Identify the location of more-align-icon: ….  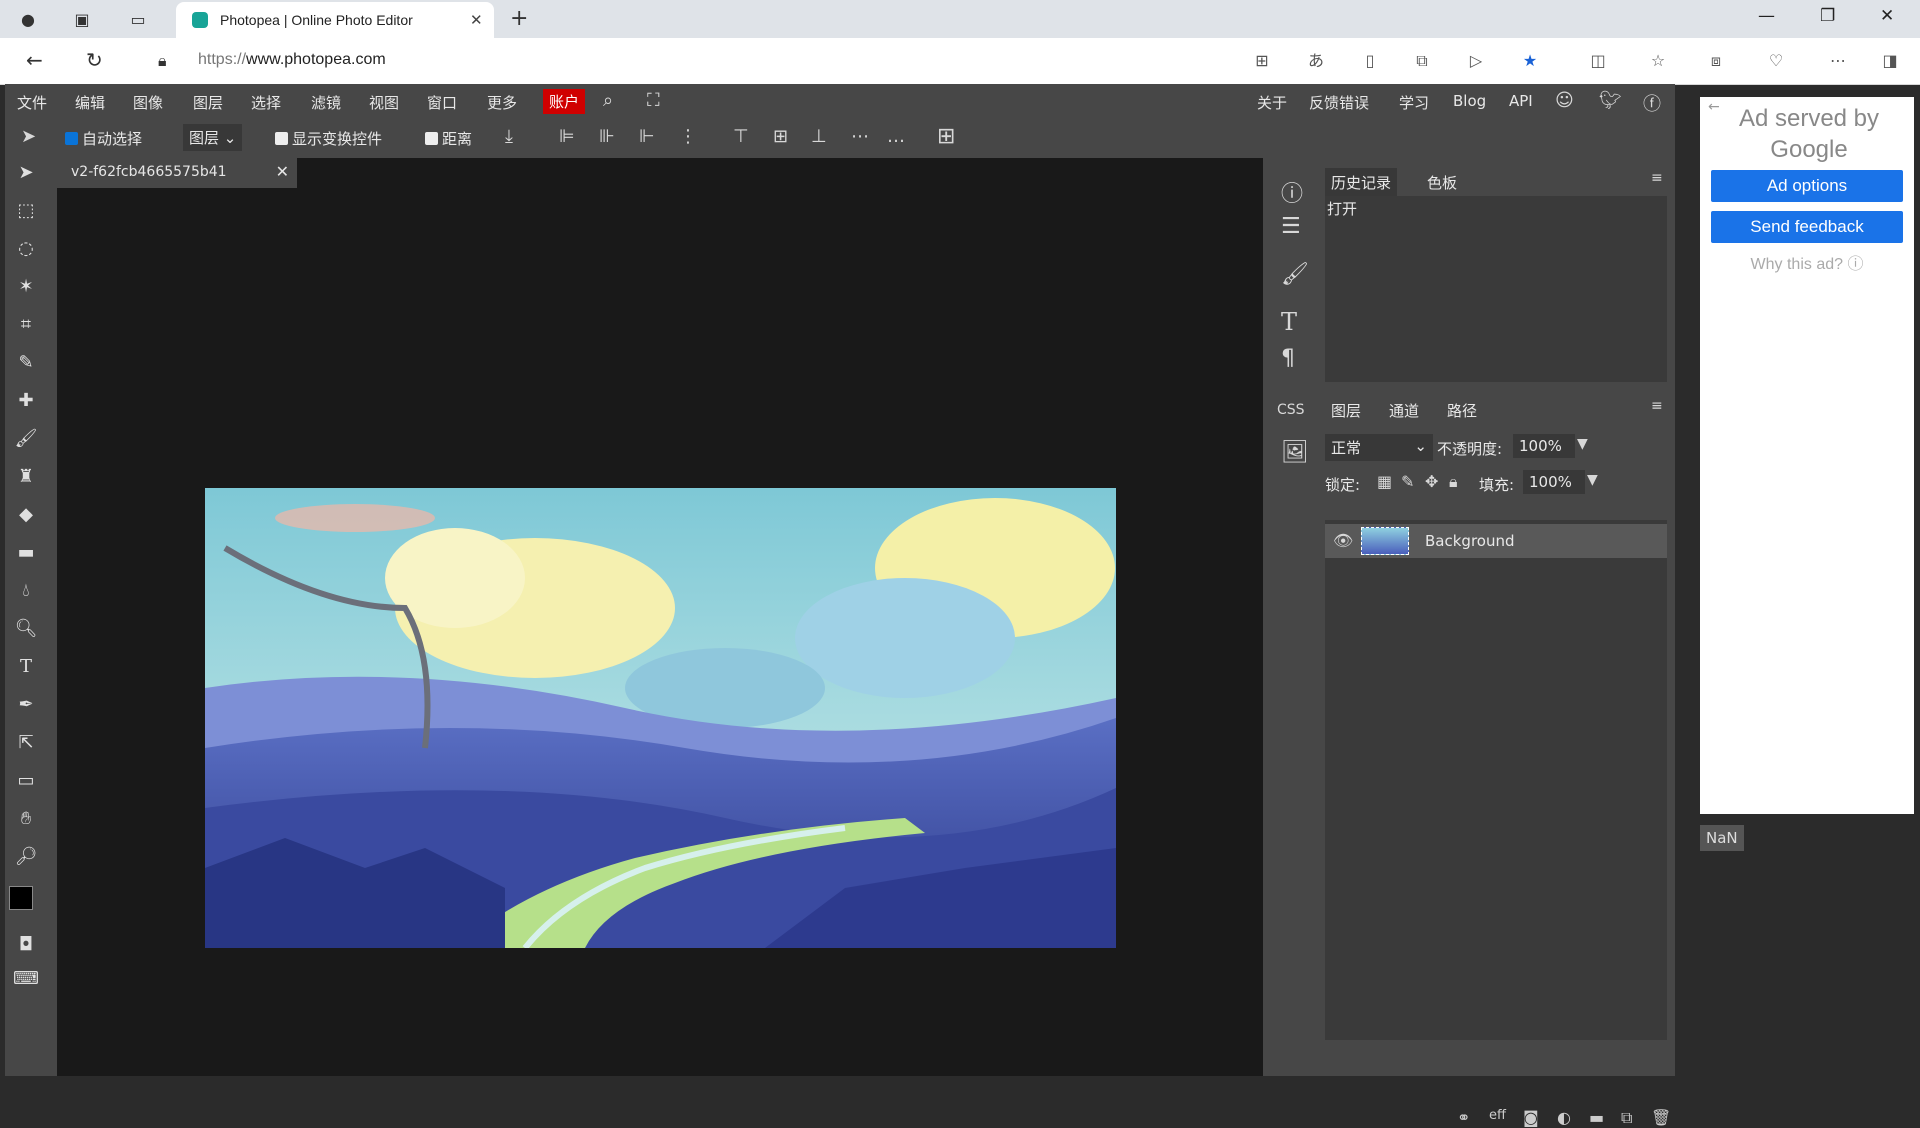
(896, 136).